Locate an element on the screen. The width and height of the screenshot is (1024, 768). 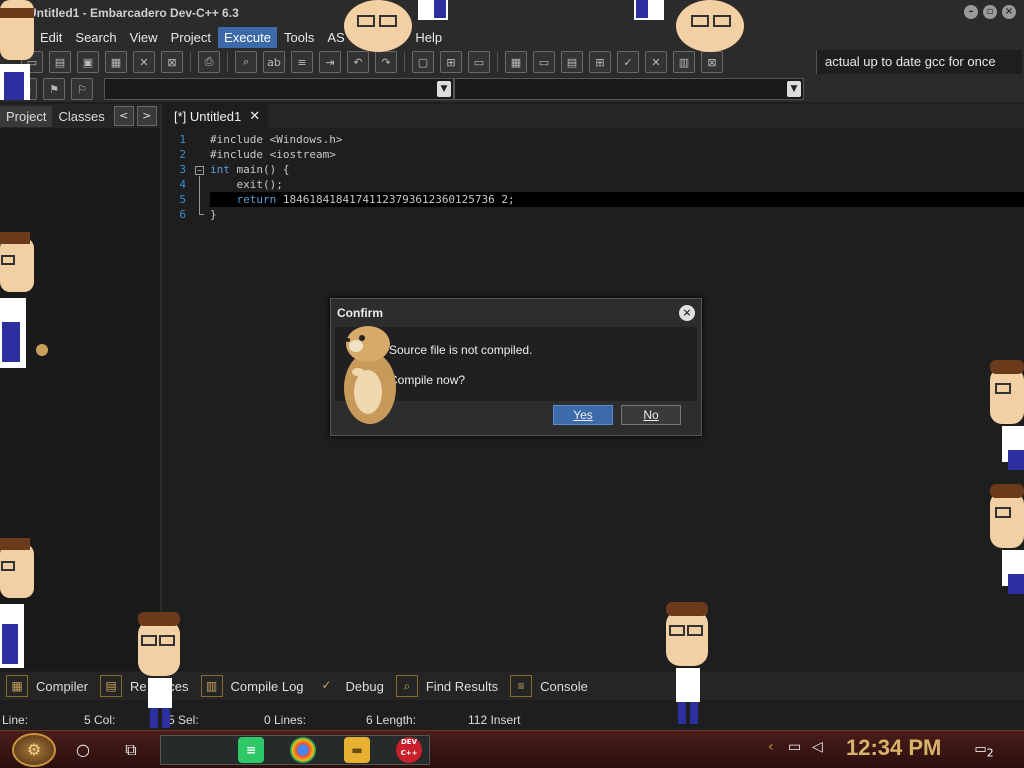
yes-button: Yes is located at coordinates (583, 415).